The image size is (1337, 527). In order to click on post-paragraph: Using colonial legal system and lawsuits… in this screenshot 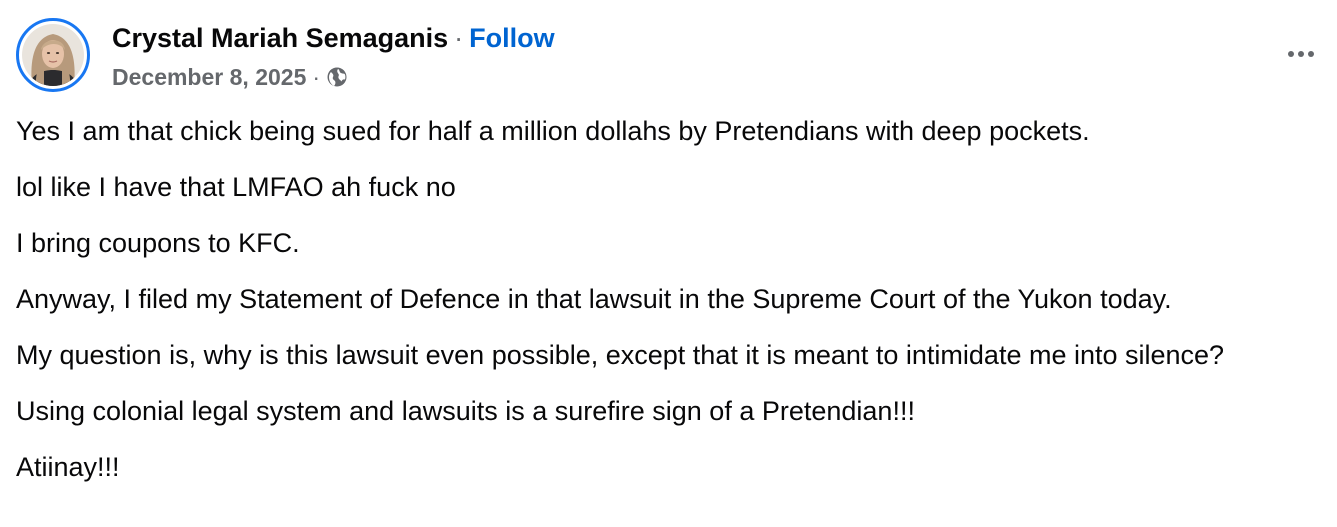, I will do `click(465, 411)`.